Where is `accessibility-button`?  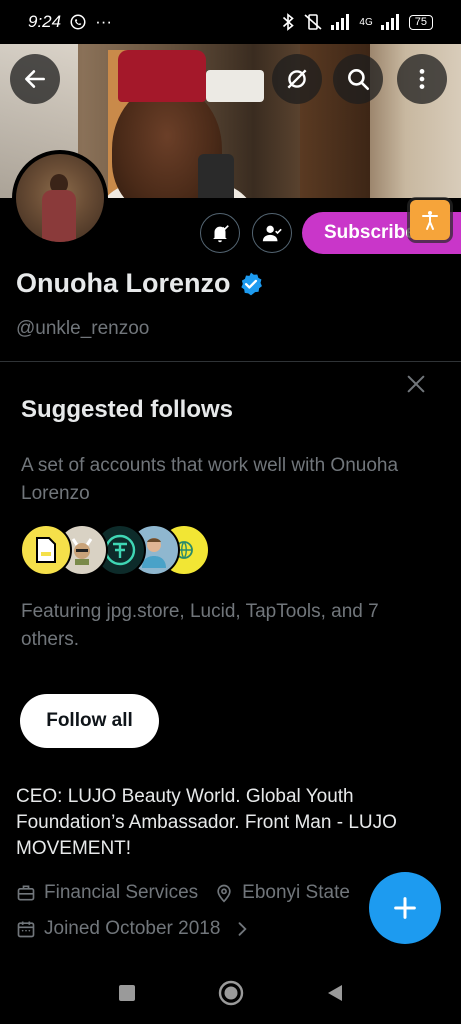 accessibility-button is located at coordinates (430, 220).